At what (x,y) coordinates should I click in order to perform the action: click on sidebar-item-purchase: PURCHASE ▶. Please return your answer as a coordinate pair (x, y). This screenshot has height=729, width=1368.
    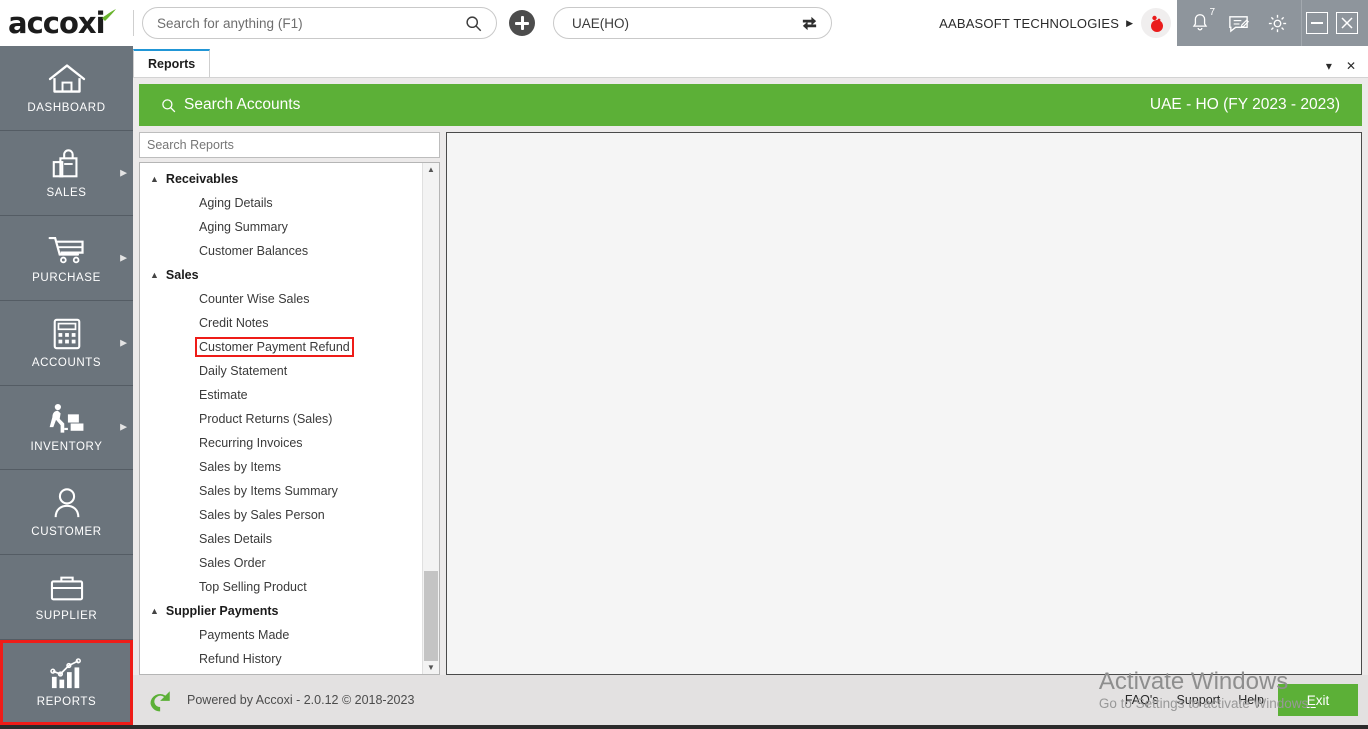
    Looking at the image, I should click on (66, 258).